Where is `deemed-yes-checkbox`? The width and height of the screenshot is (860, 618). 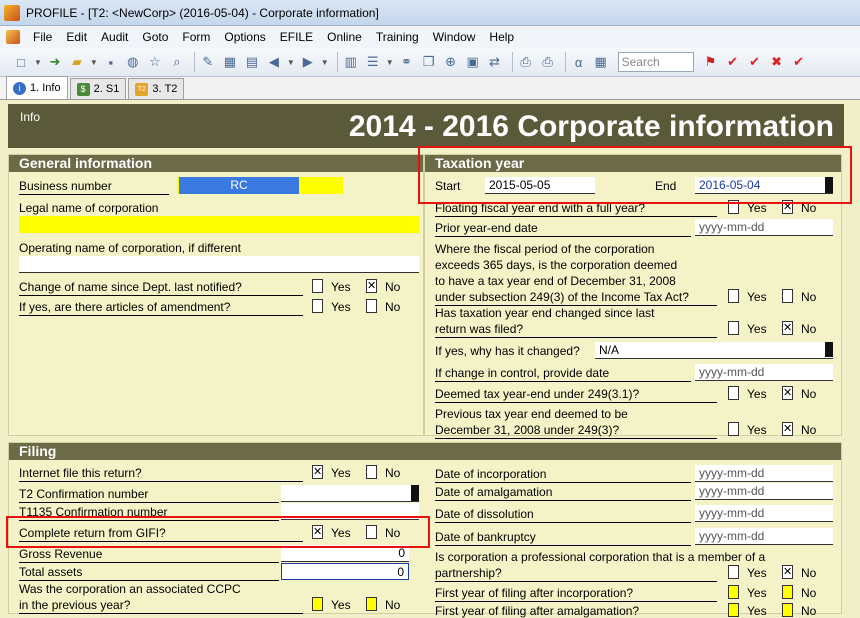 deemed-yes-checkbox is located at coordinates (733, 393).